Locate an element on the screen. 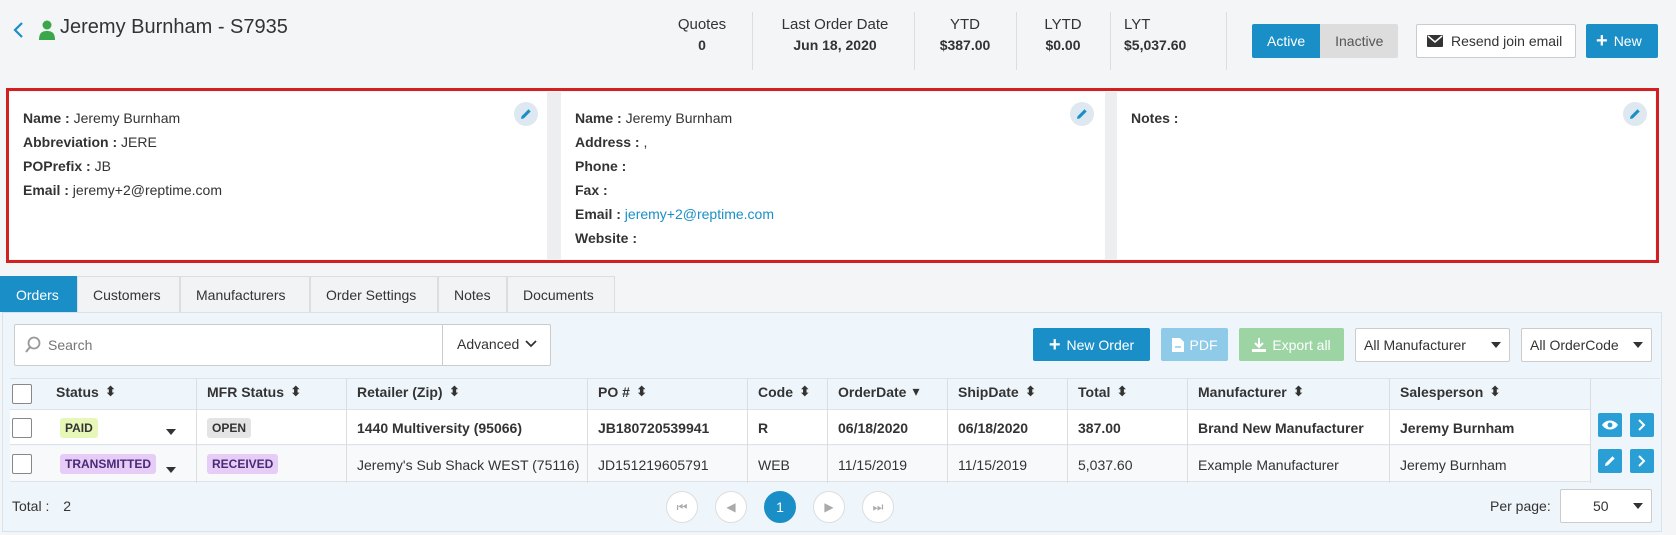 Image resolution: width=1676 pixels, height=535 pixels. manufacturer-filter-value: All Manufacturer is located at coordinates (1415, 345).